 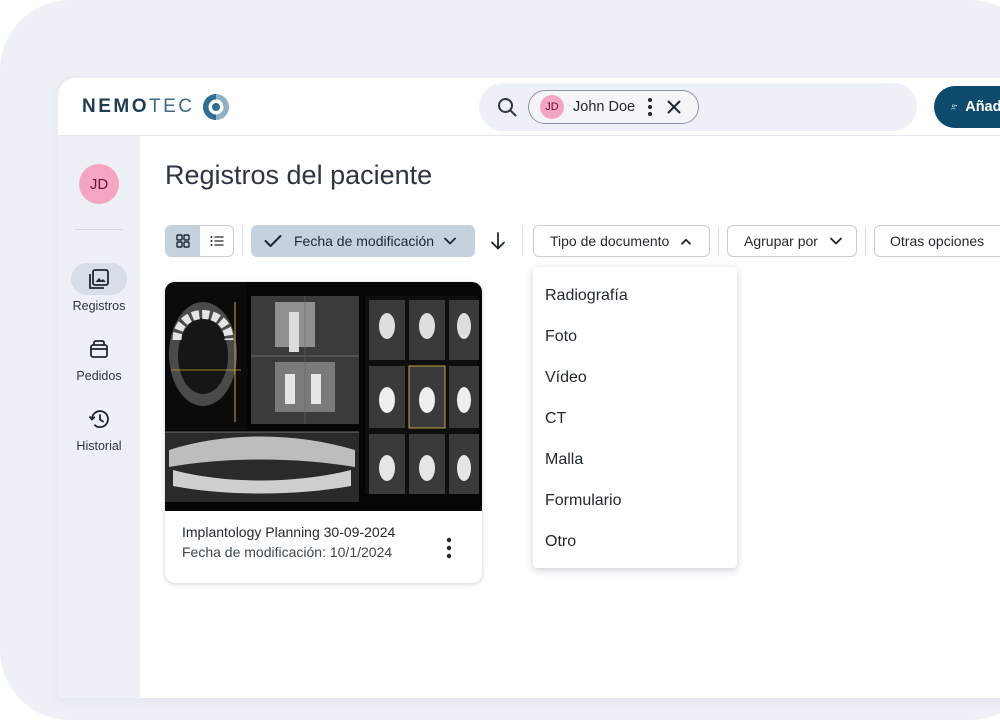 I want to click on menu-item-radiografia: Radiografía, so click(x=586, y=296).